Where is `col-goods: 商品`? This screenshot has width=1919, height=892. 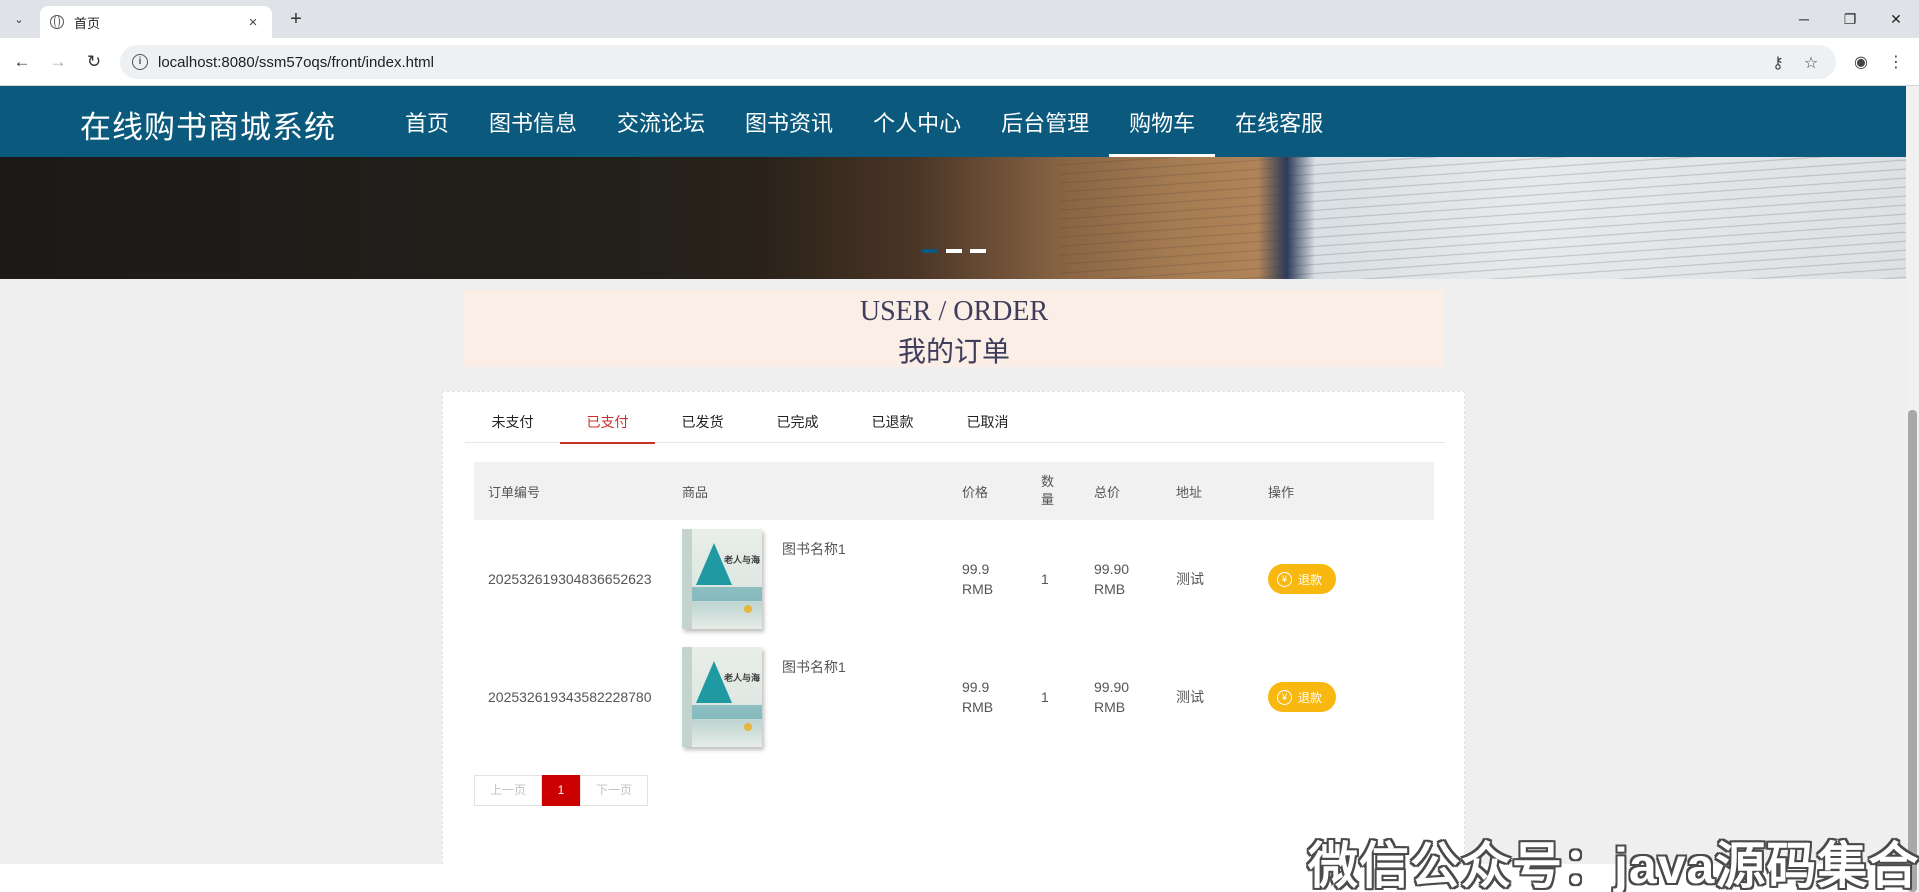
col-goods: 商品 is located at coordinates (808, 491).